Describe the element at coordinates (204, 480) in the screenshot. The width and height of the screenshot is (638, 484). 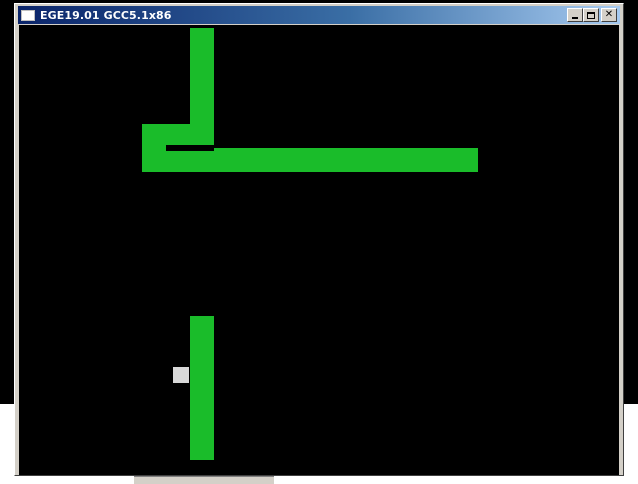
I see `background-status-strip` at that location.